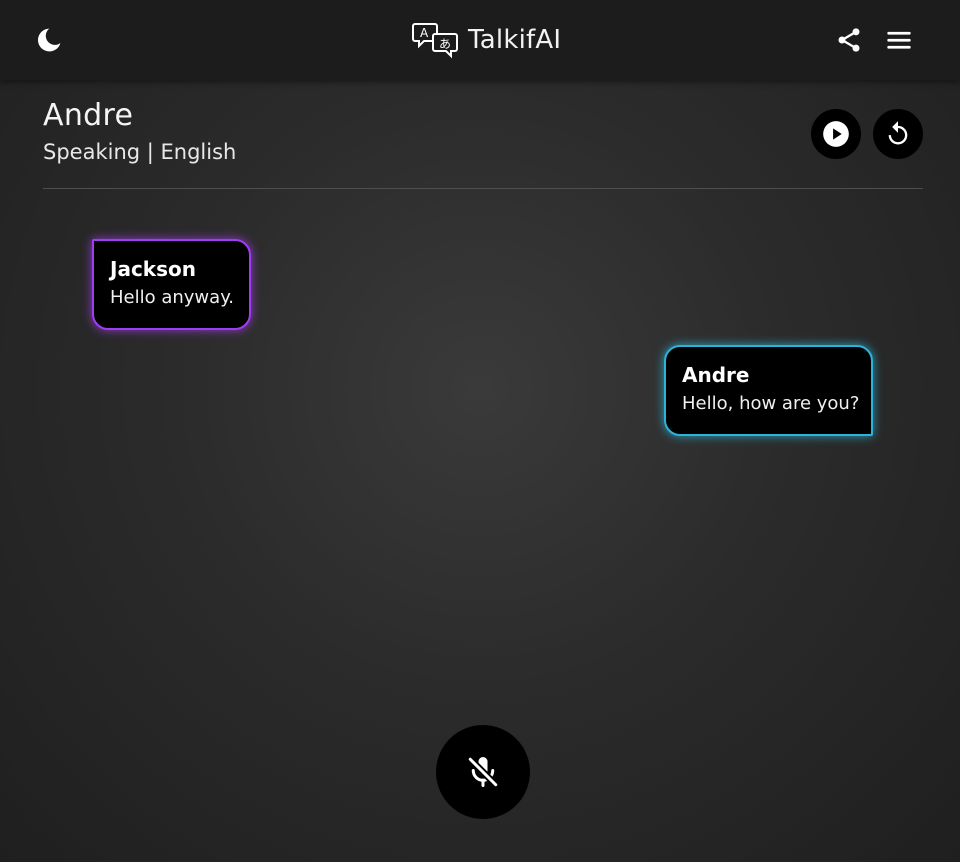  I want to click on svg-text: あ, so click(445, 44).